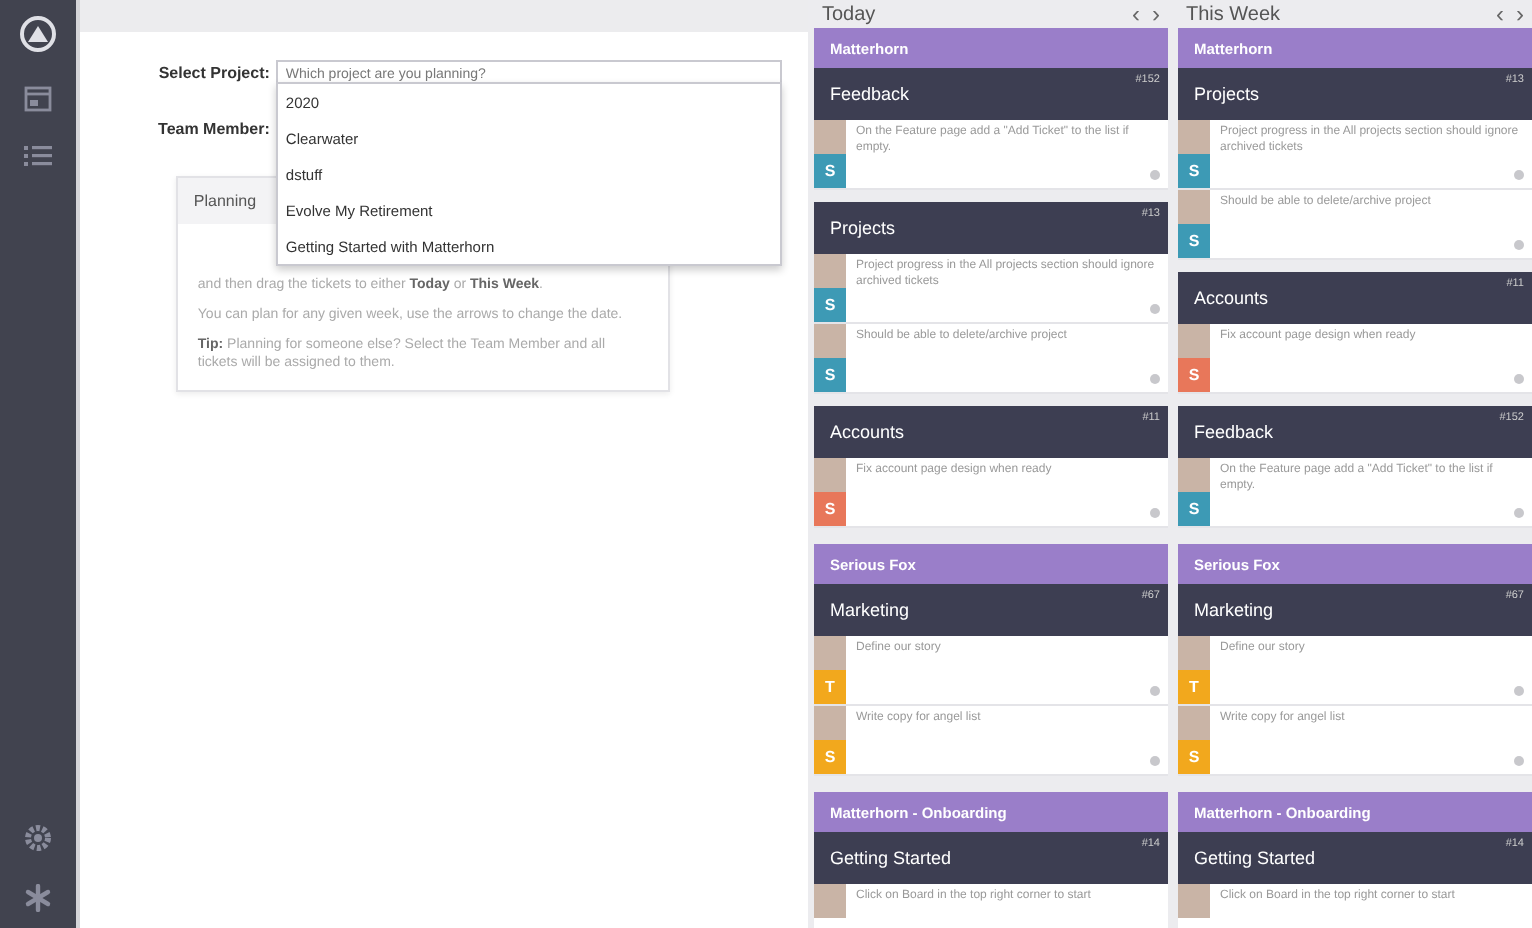 The image size is (1532, 928). I want to click on column-title: This Week, so click(1233, 14).